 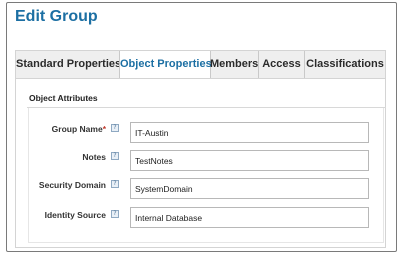 What do you see at coordinates (63, 98) in the screenshot?
I see `section-title: Object Attributes` at bounding box center [63, 98].